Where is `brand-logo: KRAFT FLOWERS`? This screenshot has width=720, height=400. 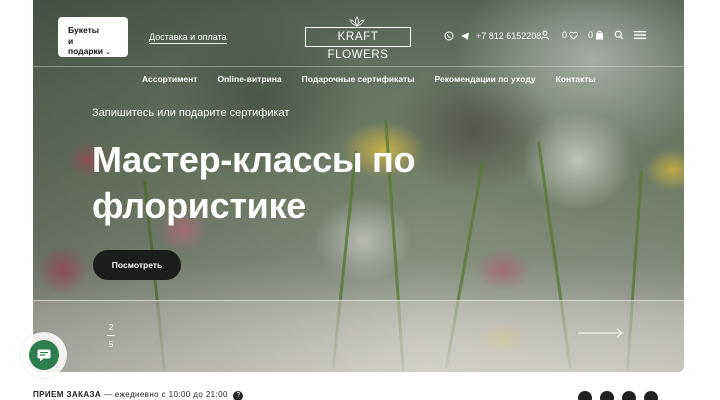 brand-logo: KRAFT FLOWERS is located at coordinates (358, 44).